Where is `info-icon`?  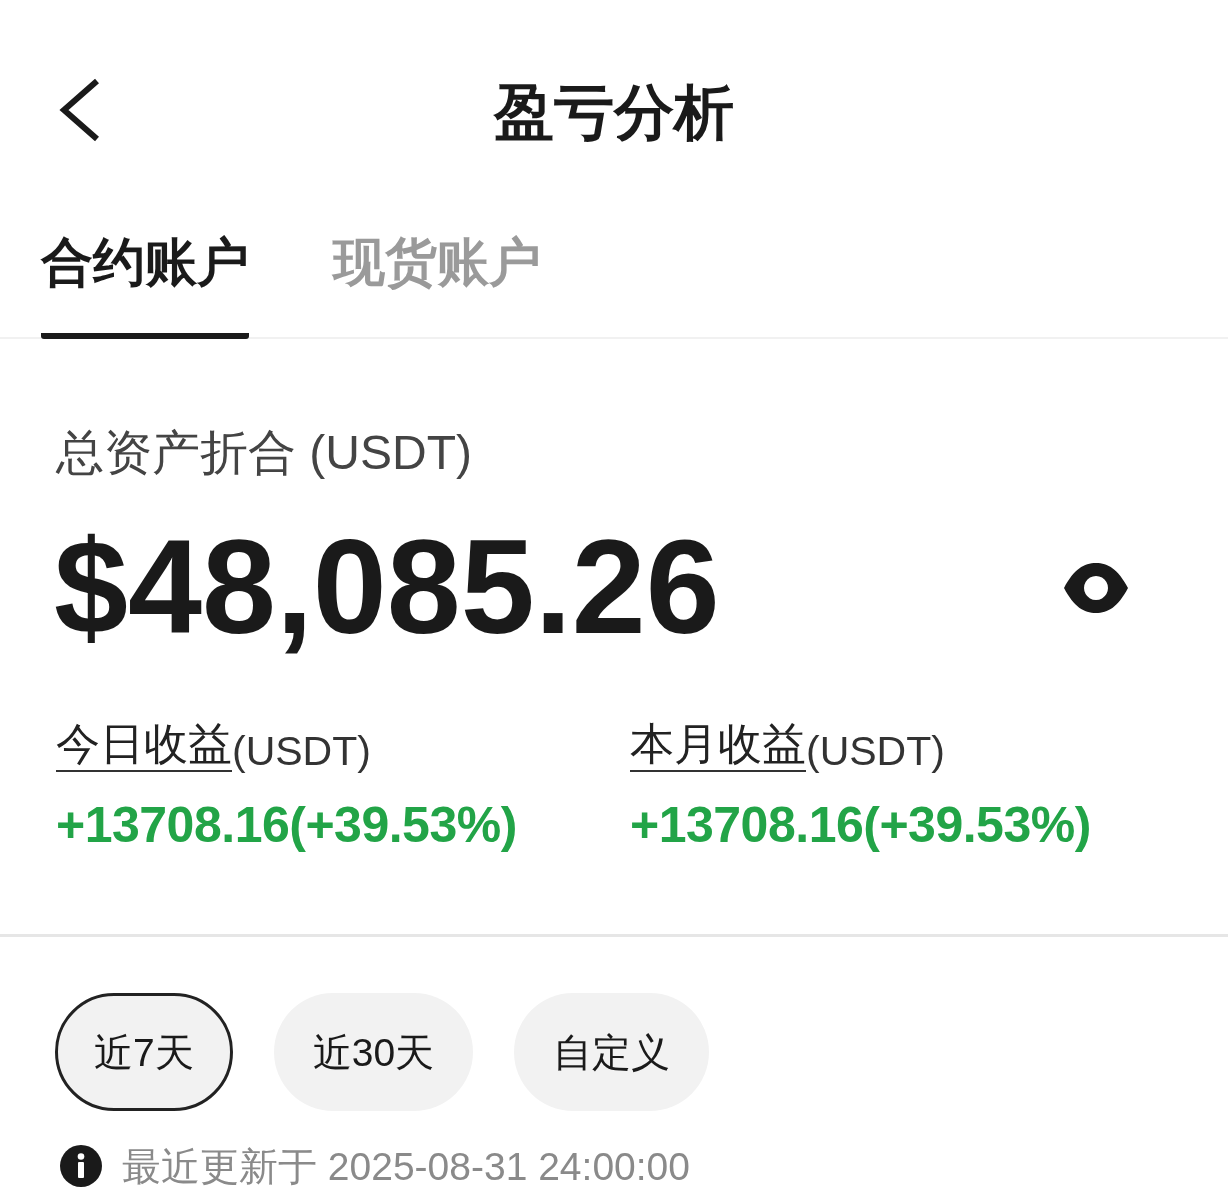 info-icon is located at coordinates (81, 1166).